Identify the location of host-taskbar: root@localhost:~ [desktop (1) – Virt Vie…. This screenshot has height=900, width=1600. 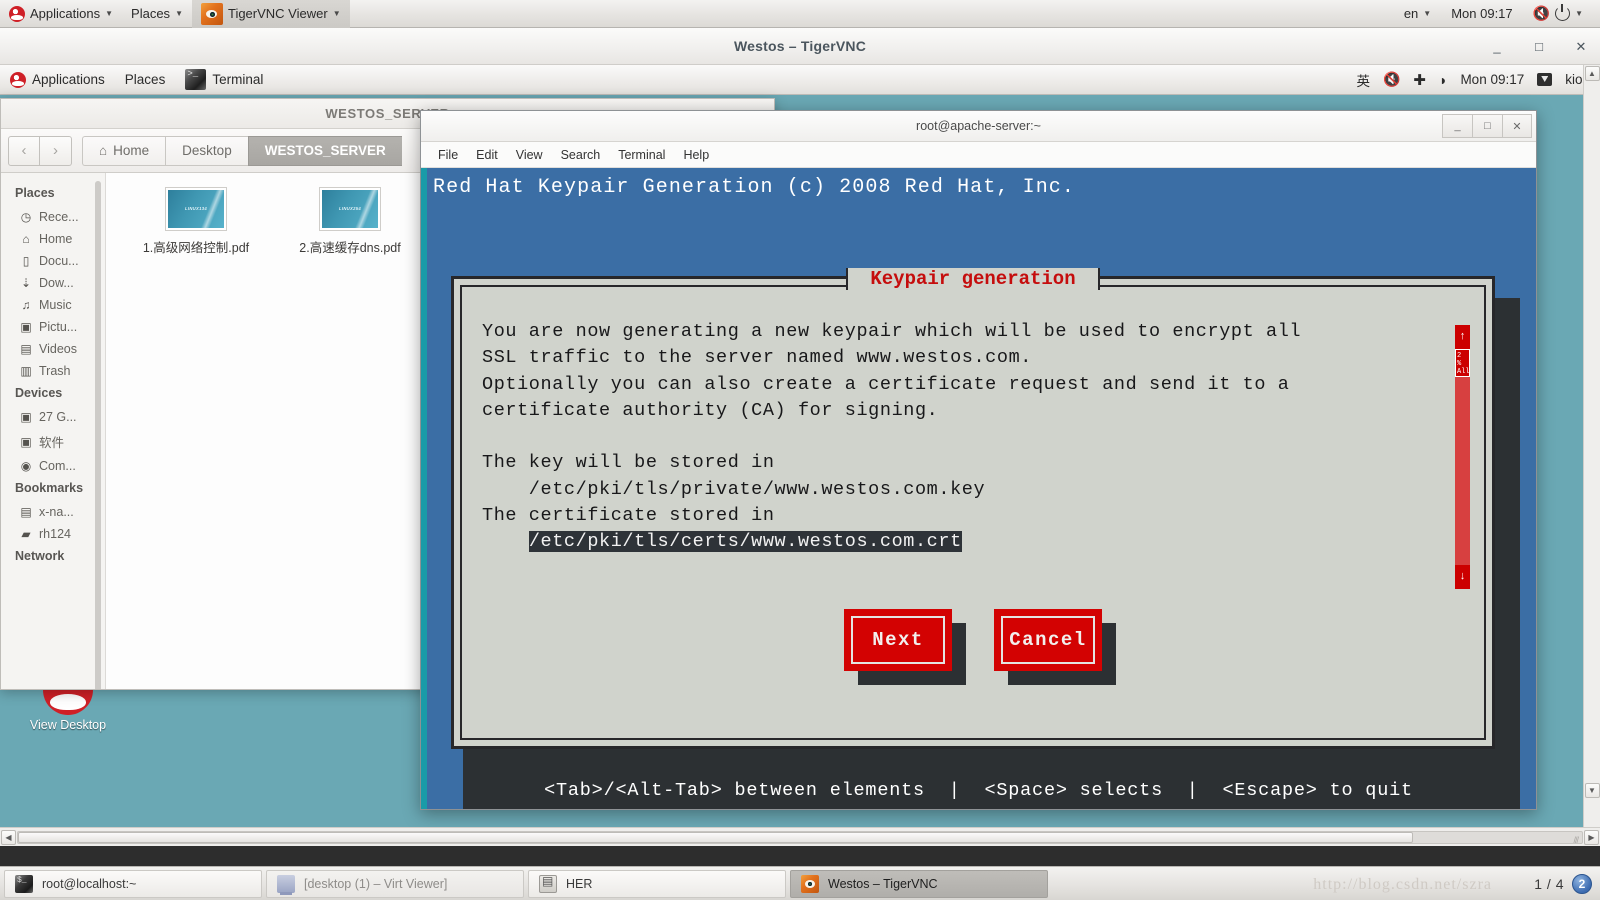
(800, 883).